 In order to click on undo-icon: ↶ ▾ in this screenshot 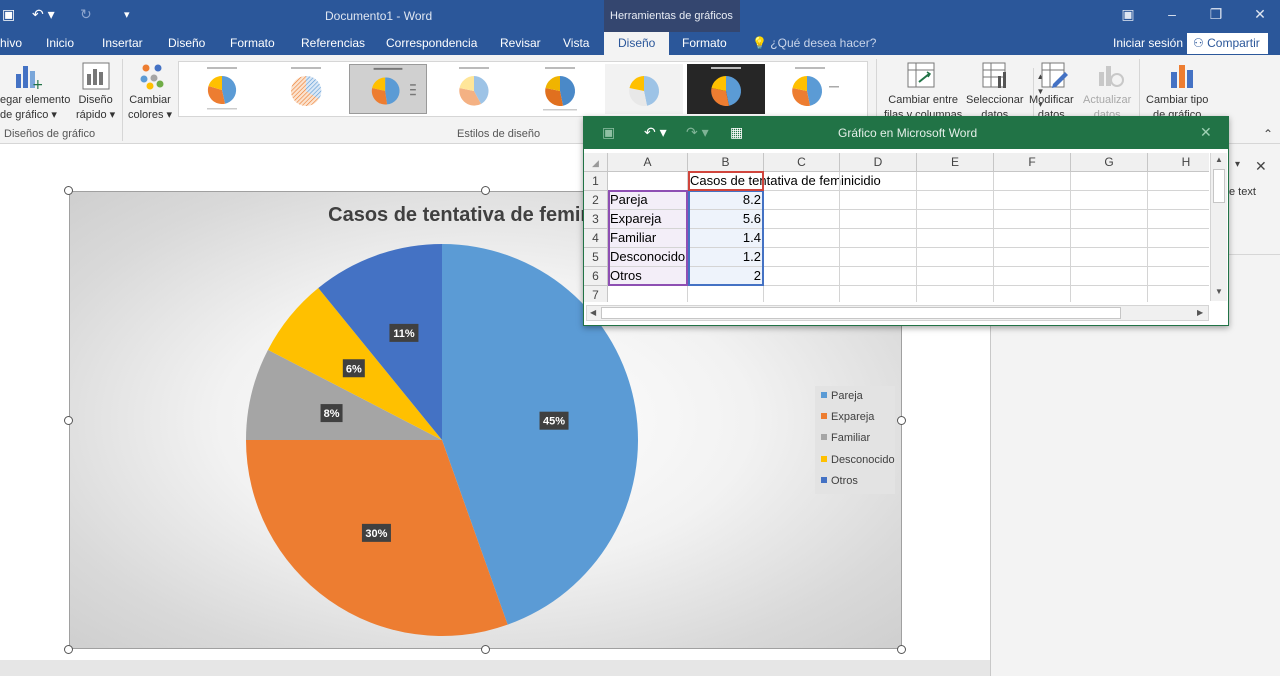, I will do `click(43, 14)`.